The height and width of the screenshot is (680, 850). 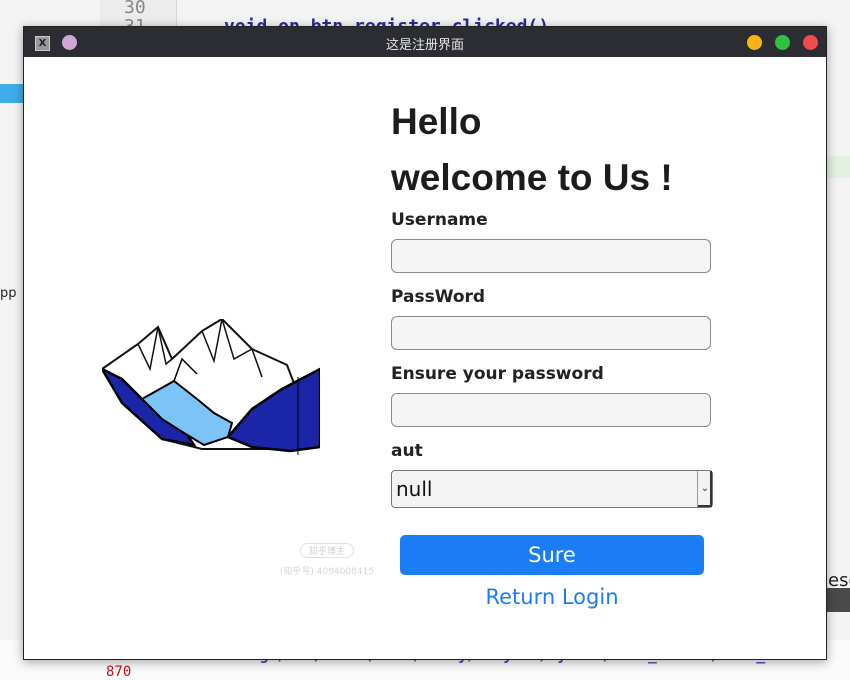 What do you see at coordinates (407, 451) in the screenshot?
I see `aut-label: aut` at bounding box center [407, 451].